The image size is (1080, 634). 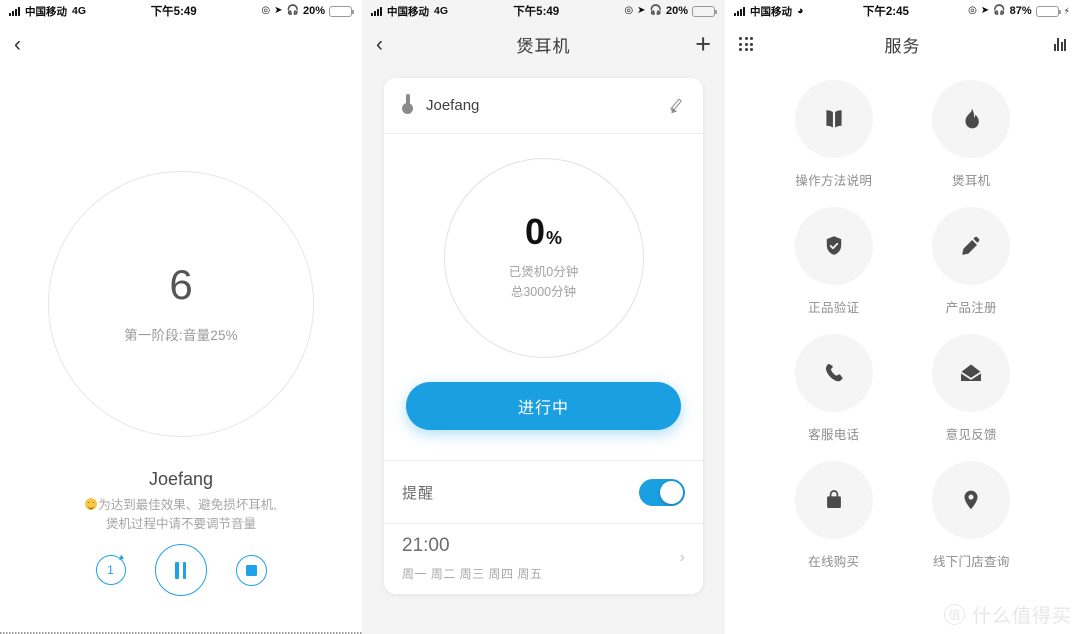 I want to click on stop-icon, so click(x=251, y=570).